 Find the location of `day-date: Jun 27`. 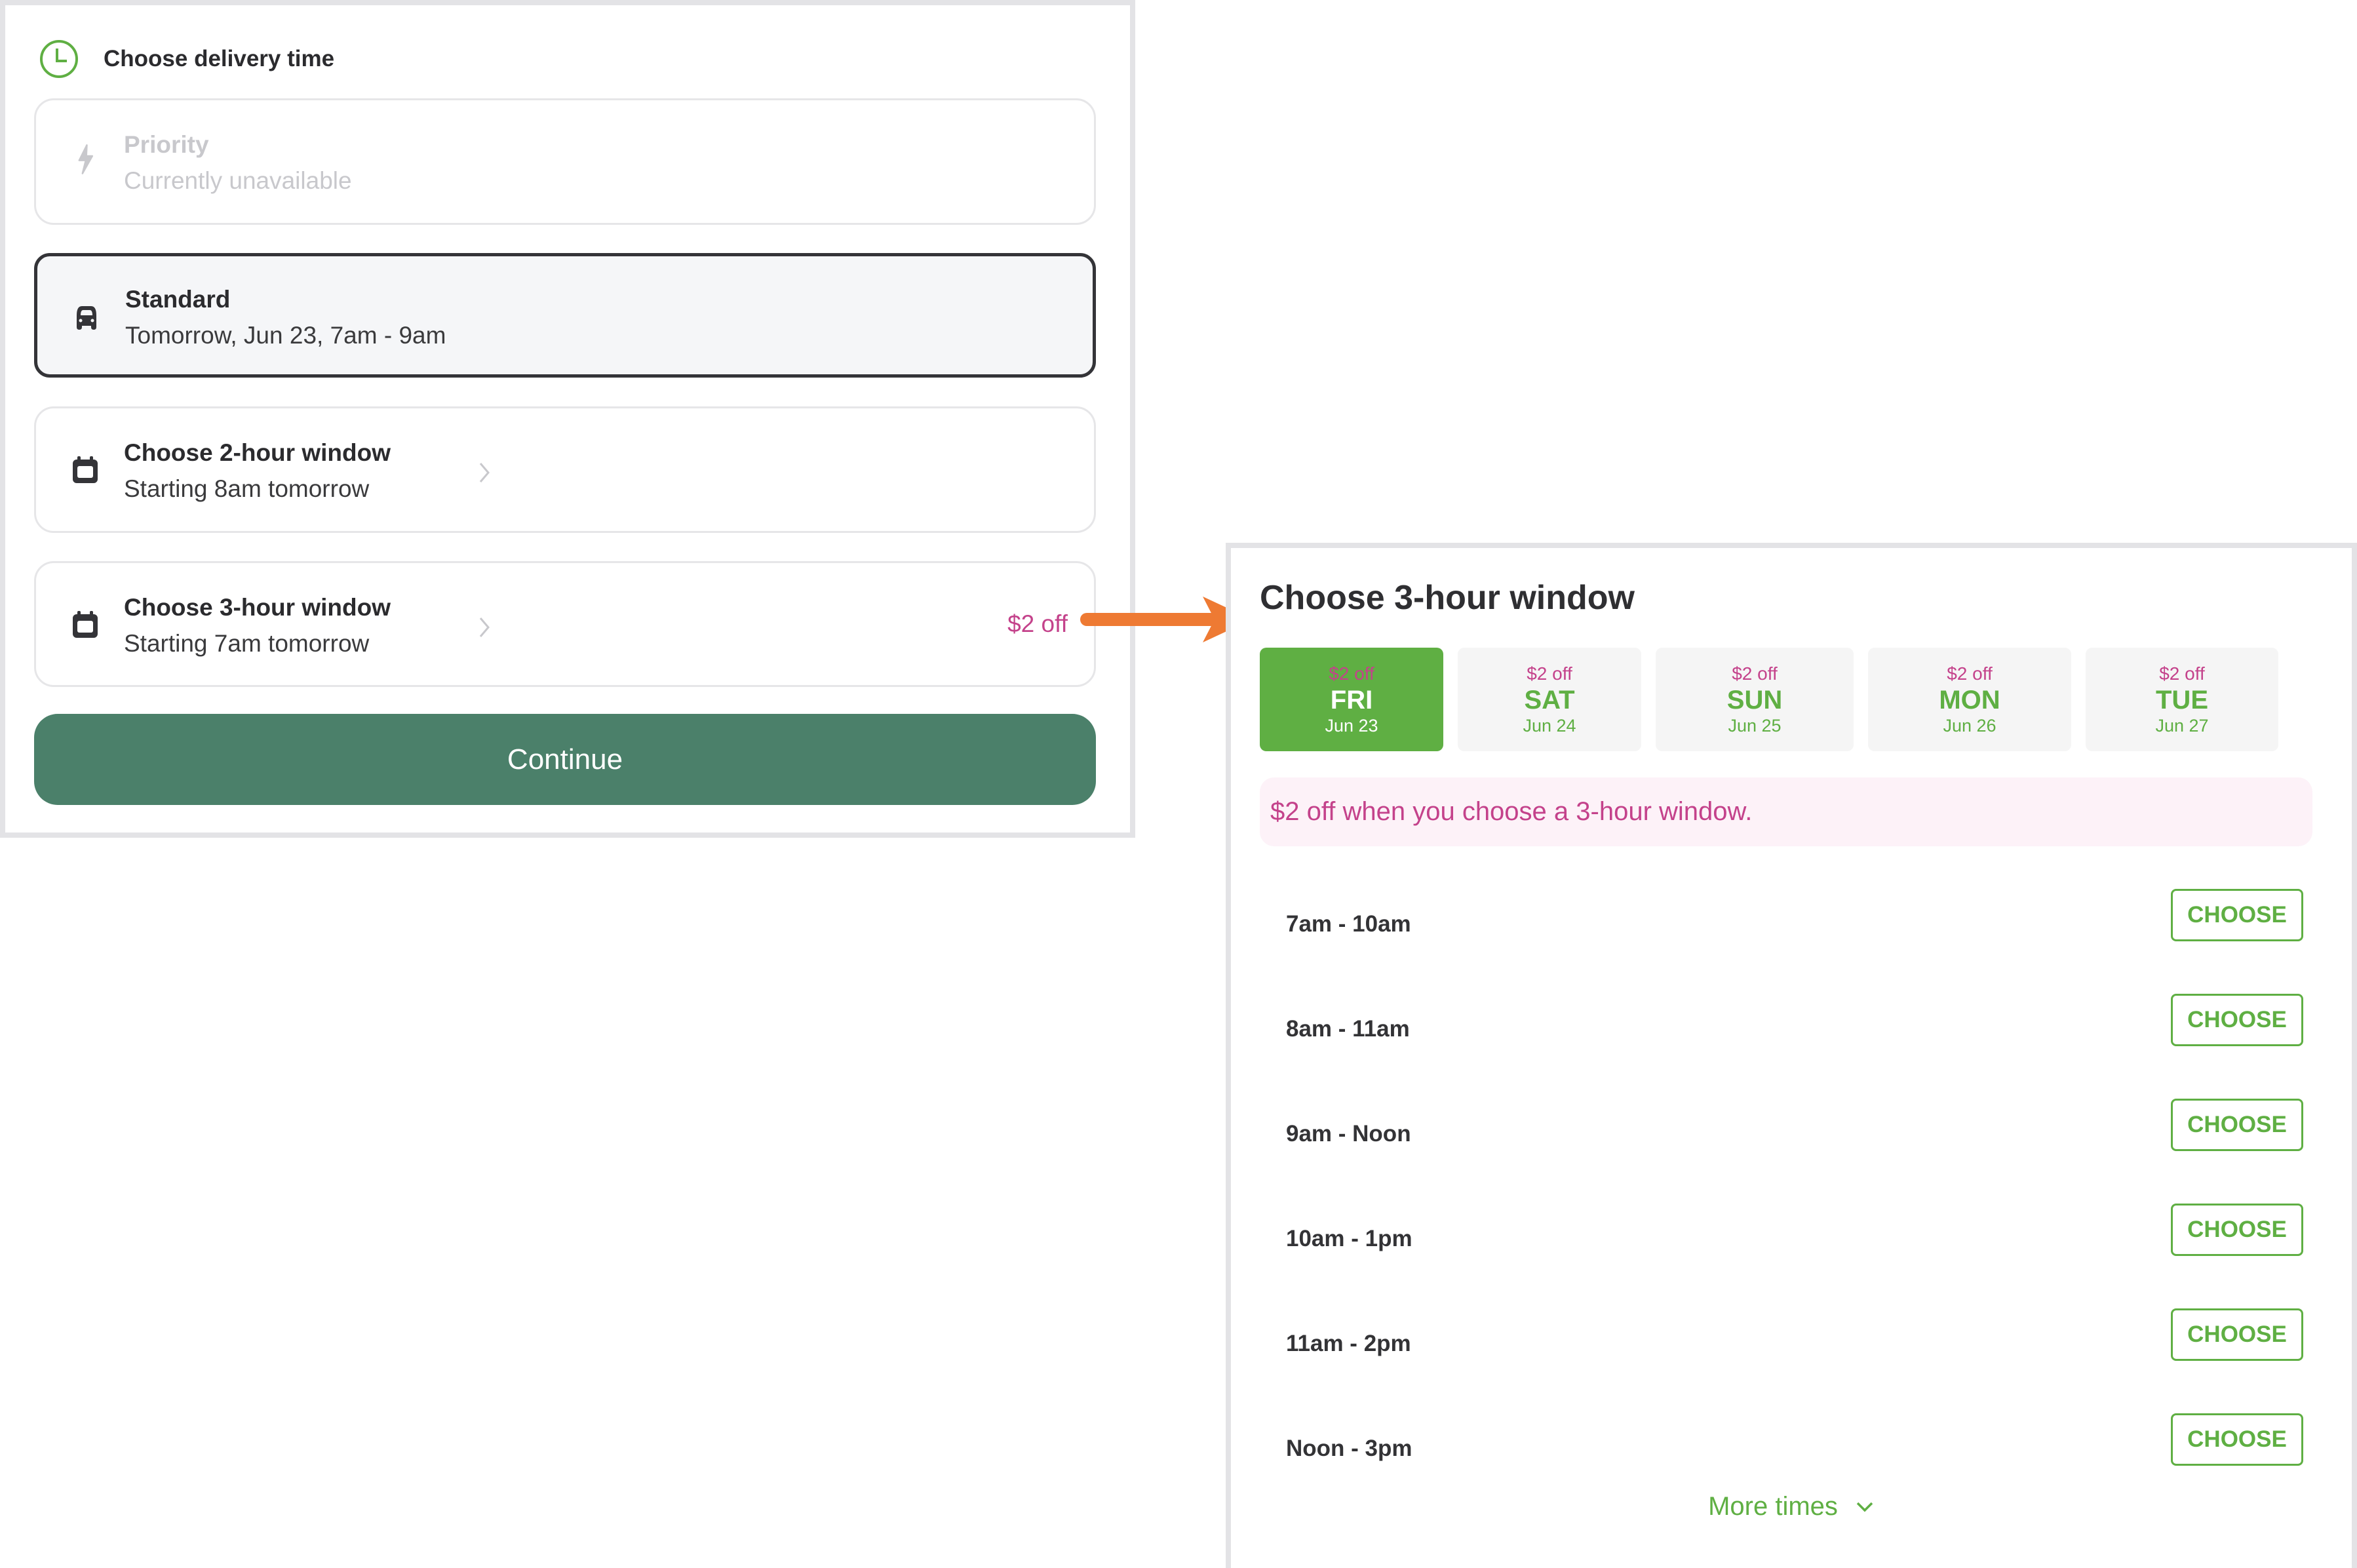

day-date: Jun 27 is located at coordinates (2182, 726).